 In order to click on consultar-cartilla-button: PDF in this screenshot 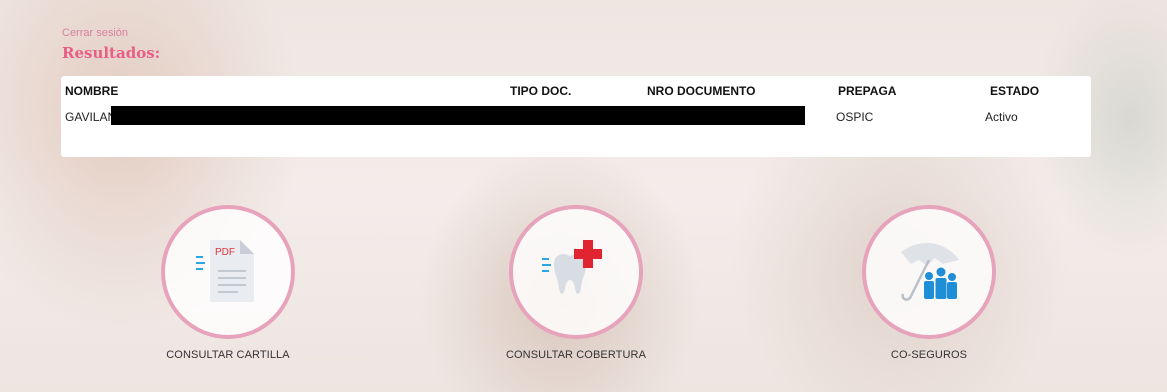, I will do `click(228, 272)`.